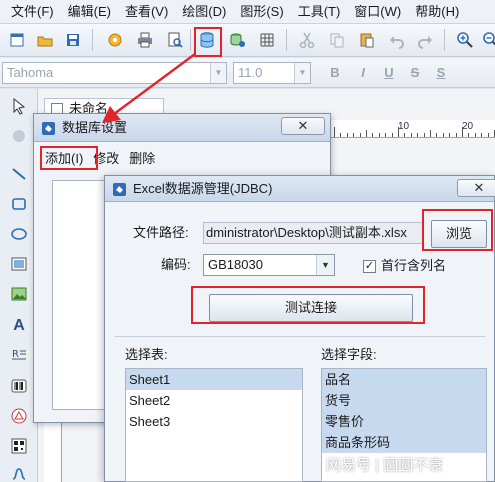  I want to click on line-tool-icon, so click(19, 174).